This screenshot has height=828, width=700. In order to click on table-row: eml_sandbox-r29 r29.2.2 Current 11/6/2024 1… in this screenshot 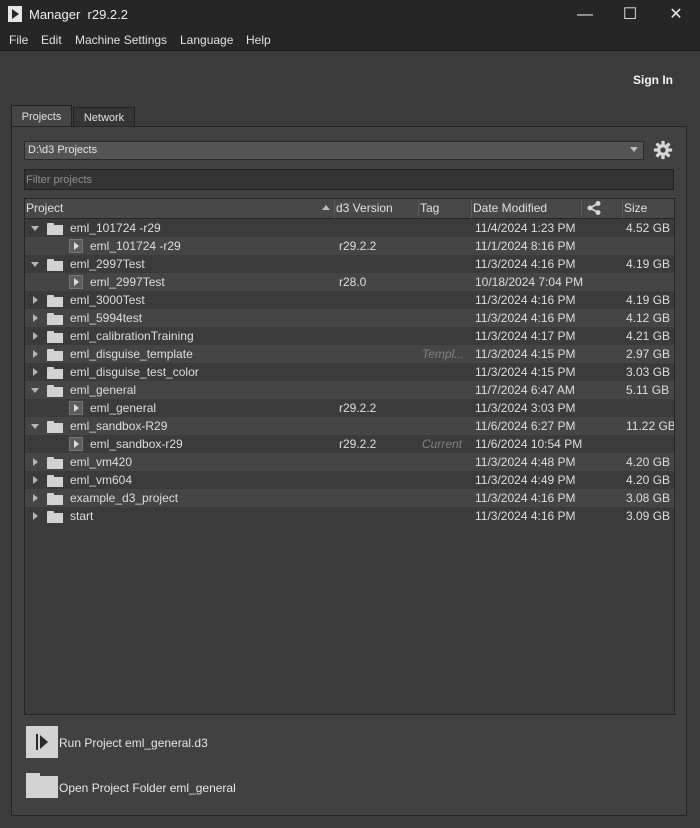, I will do `click(349, 444)`.